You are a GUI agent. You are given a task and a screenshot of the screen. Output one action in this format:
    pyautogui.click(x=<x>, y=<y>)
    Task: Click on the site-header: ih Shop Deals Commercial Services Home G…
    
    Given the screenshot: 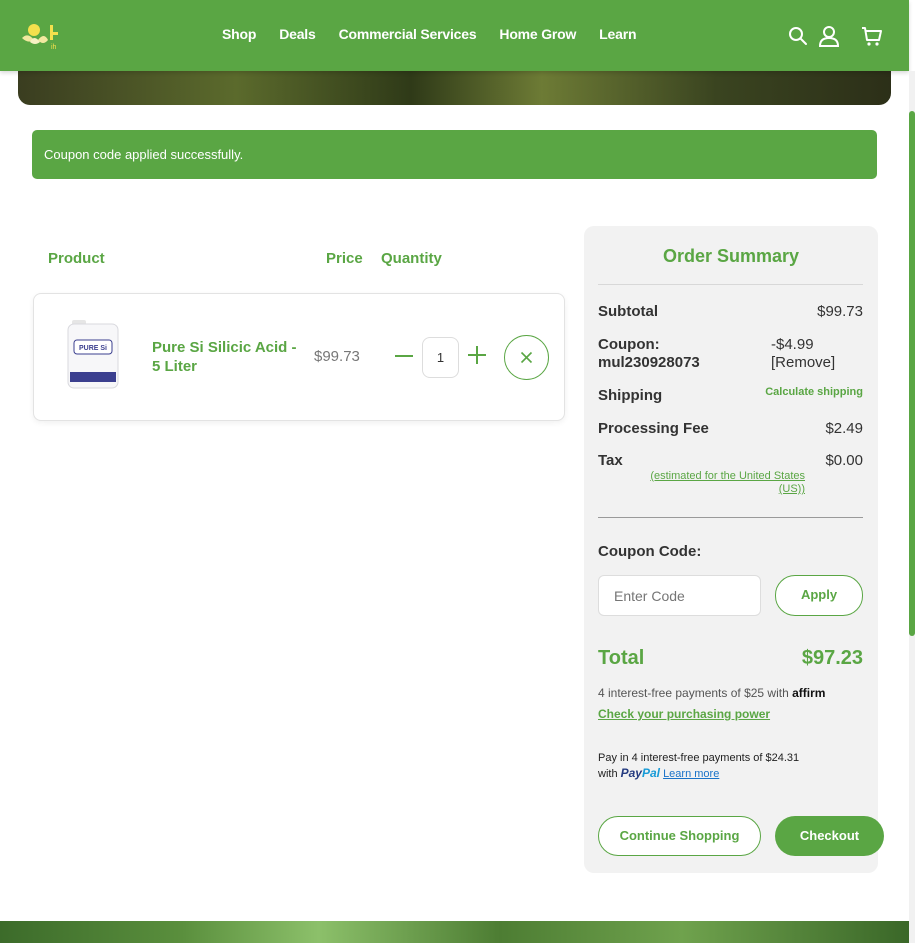 What is the action you would take?
    pyautogui.click(x=454, y=35)
    